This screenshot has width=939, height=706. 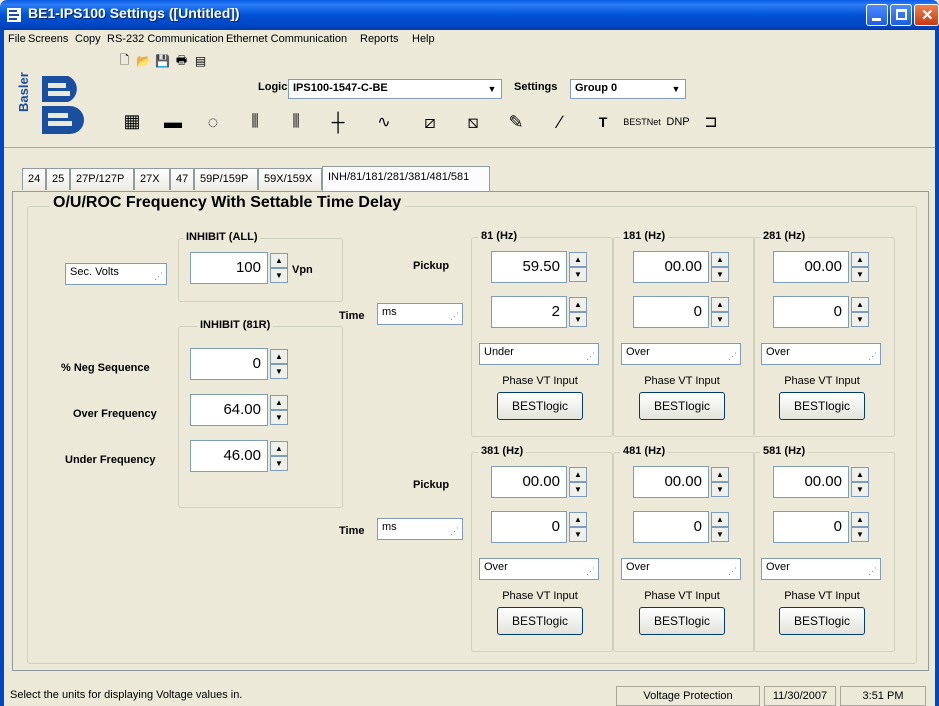 What do you see at coordinates (58, 179) in the screenshot?
I see `tab-25: 25` at bounding box center [58, 179].